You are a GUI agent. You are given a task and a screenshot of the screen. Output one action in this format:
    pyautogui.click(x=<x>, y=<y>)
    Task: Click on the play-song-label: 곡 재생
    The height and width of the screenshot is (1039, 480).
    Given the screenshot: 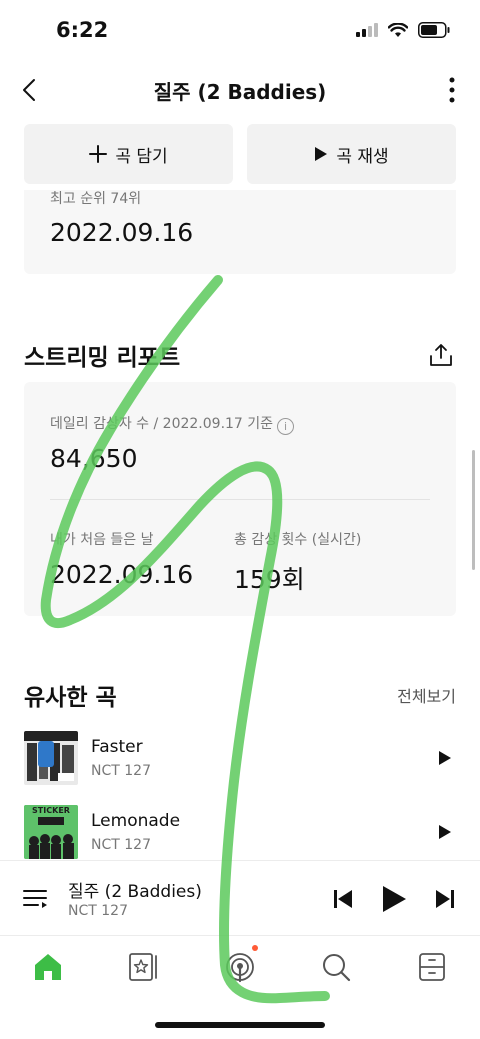 What is the action you would take?
    pyautogui.click(x=362, y=156)
    